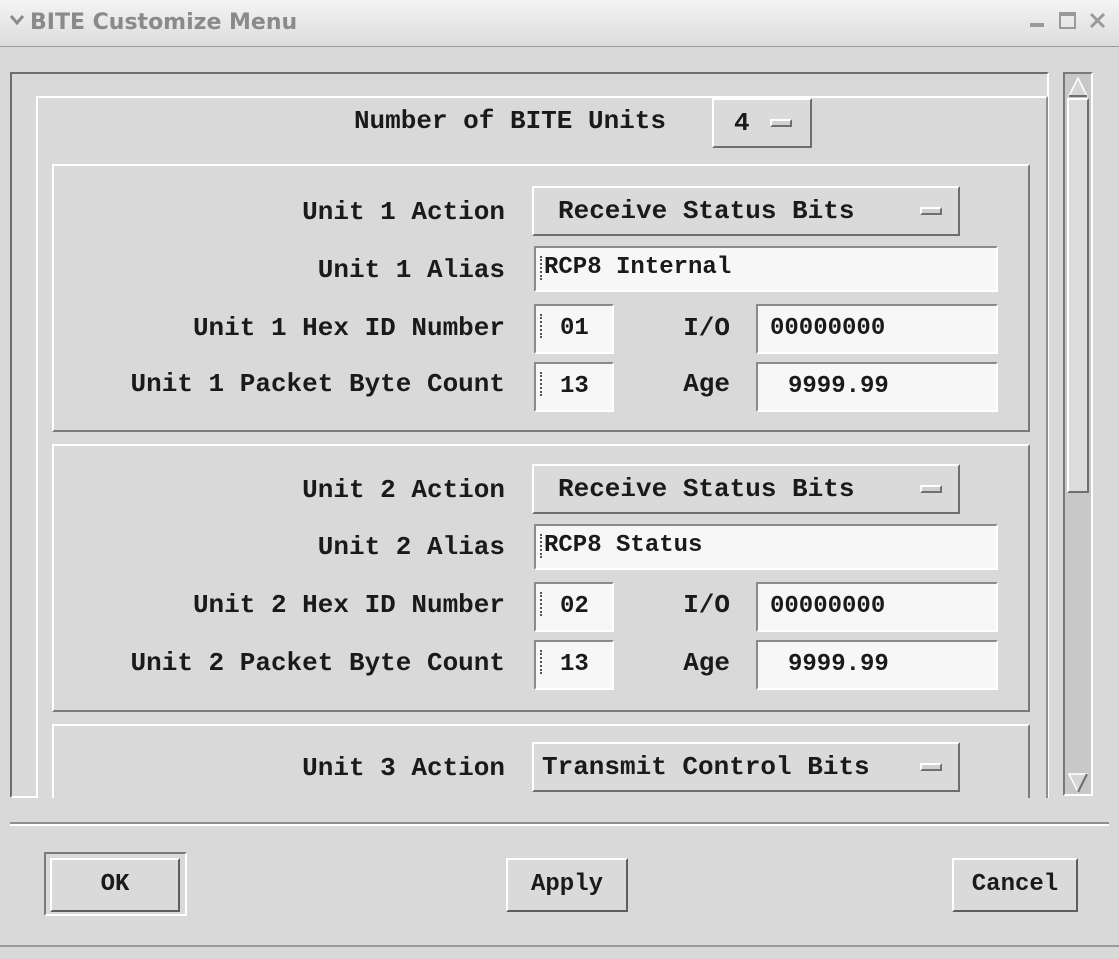 This screenshot has height=959, width=1119. What do you see at coordinates (509, 121) in the screenshot?
I see `bite-units-label: Number of BITE Units` at bounding box center [509, 121].